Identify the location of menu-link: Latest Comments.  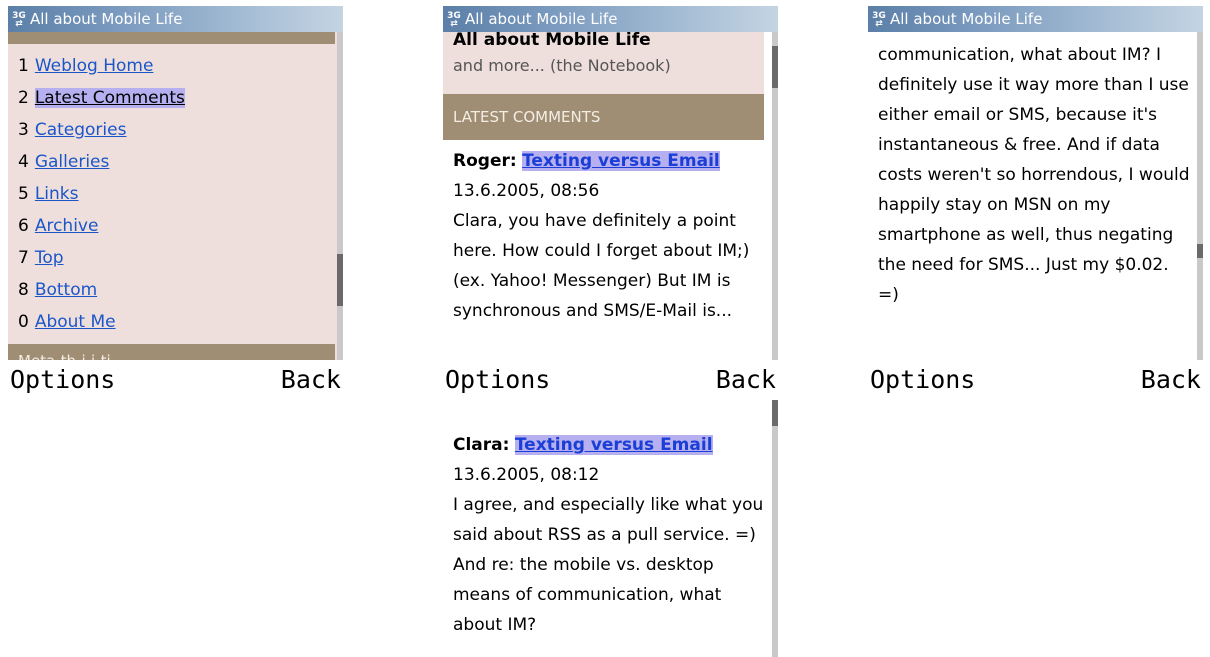
(109, 98).